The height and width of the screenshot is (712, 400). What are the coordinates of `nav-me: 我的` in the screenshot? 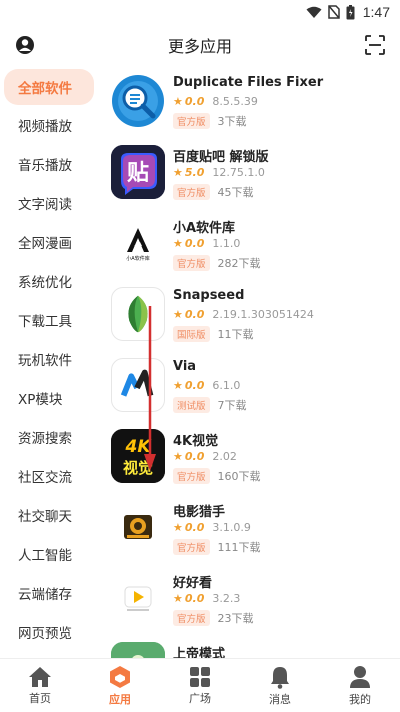 It's located at (360, 685).